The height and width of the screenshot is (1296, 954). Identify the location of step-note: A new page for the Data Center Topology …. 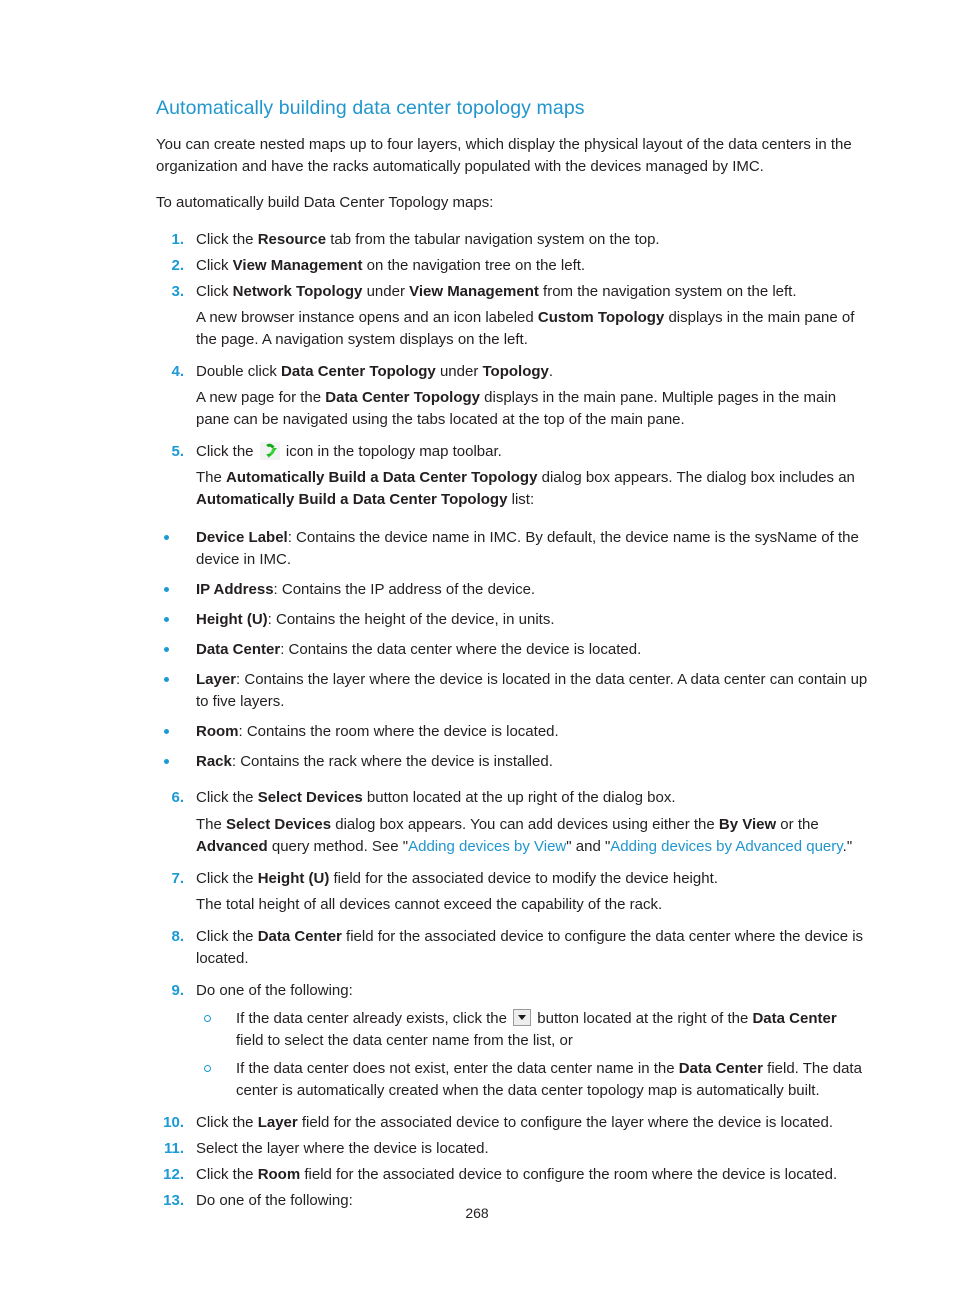
(516, 408).